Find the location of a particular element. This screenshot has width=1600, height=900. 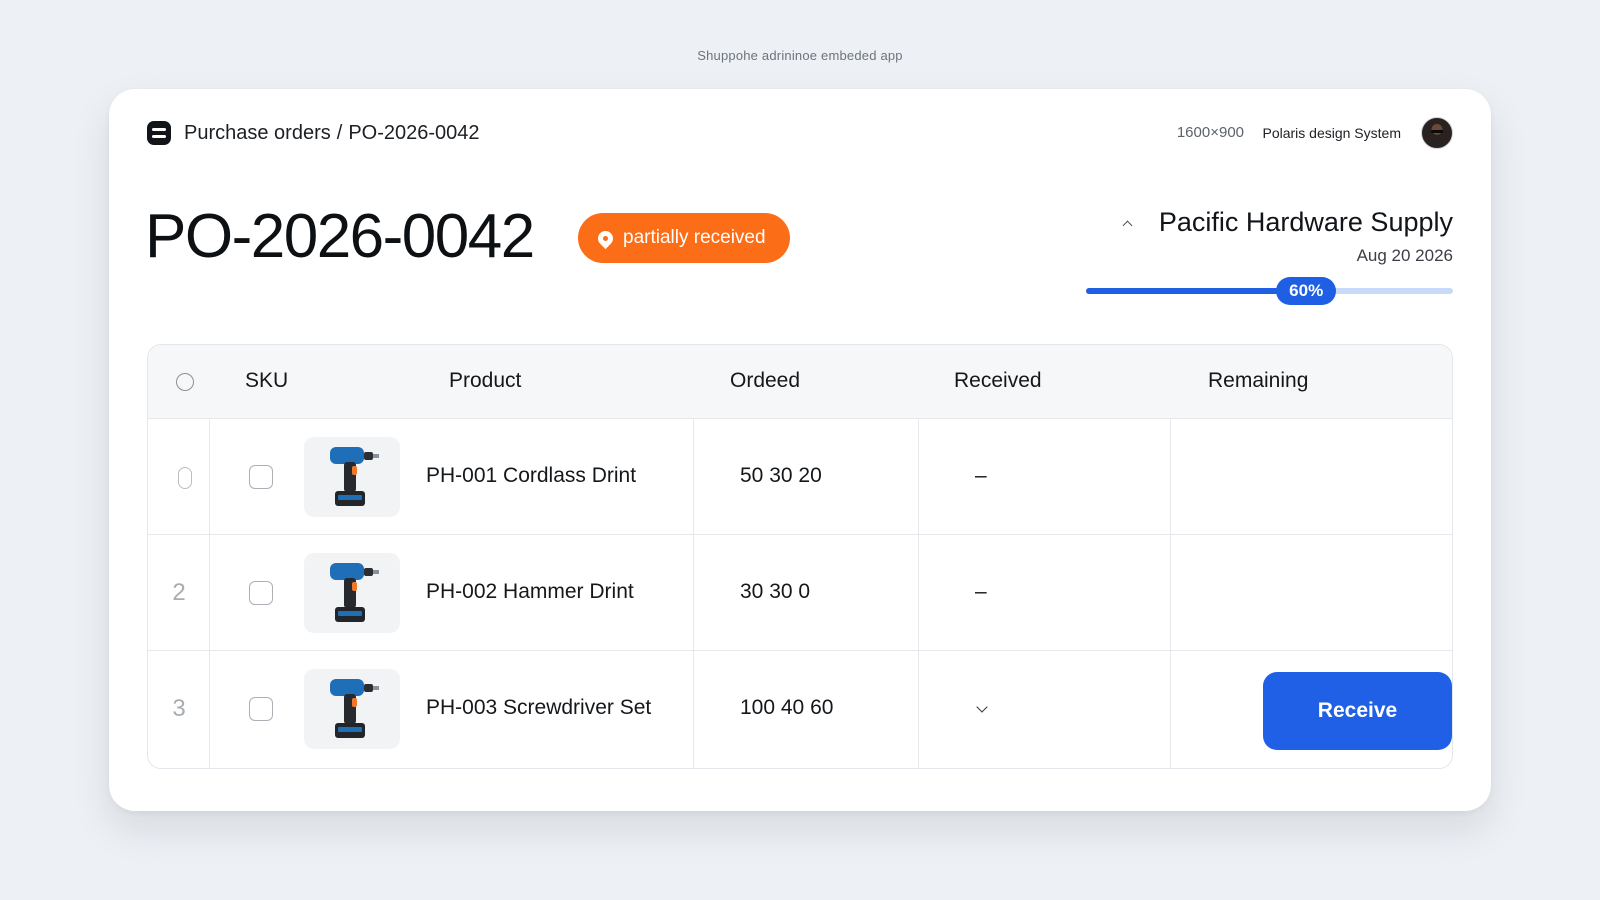

chevron-down-icon is located at coordinates (982, 707).